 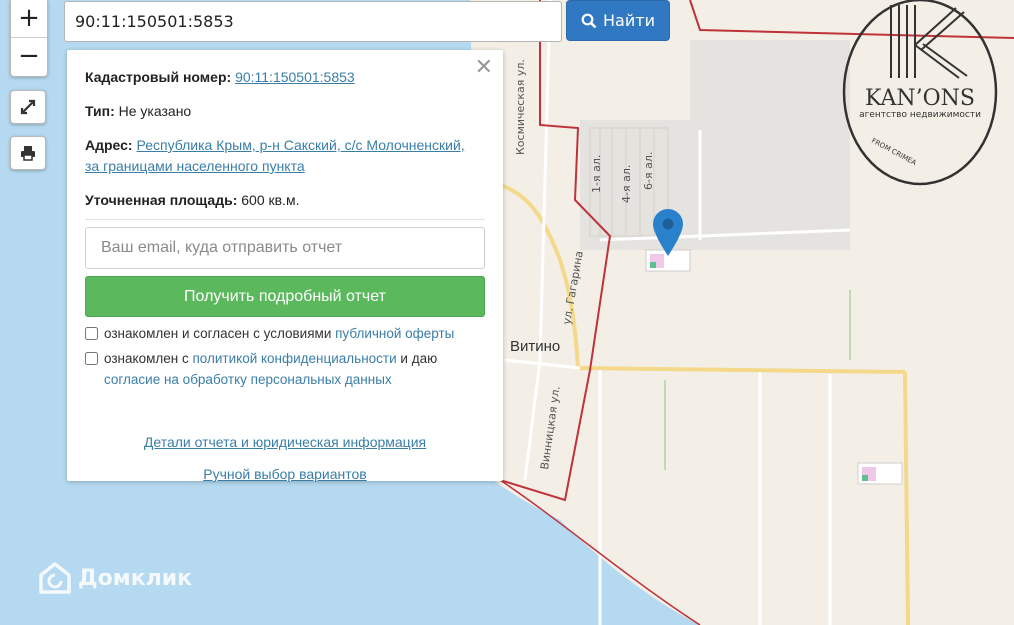 I want to click on town-label: Витино, so click(x=535, y=346).